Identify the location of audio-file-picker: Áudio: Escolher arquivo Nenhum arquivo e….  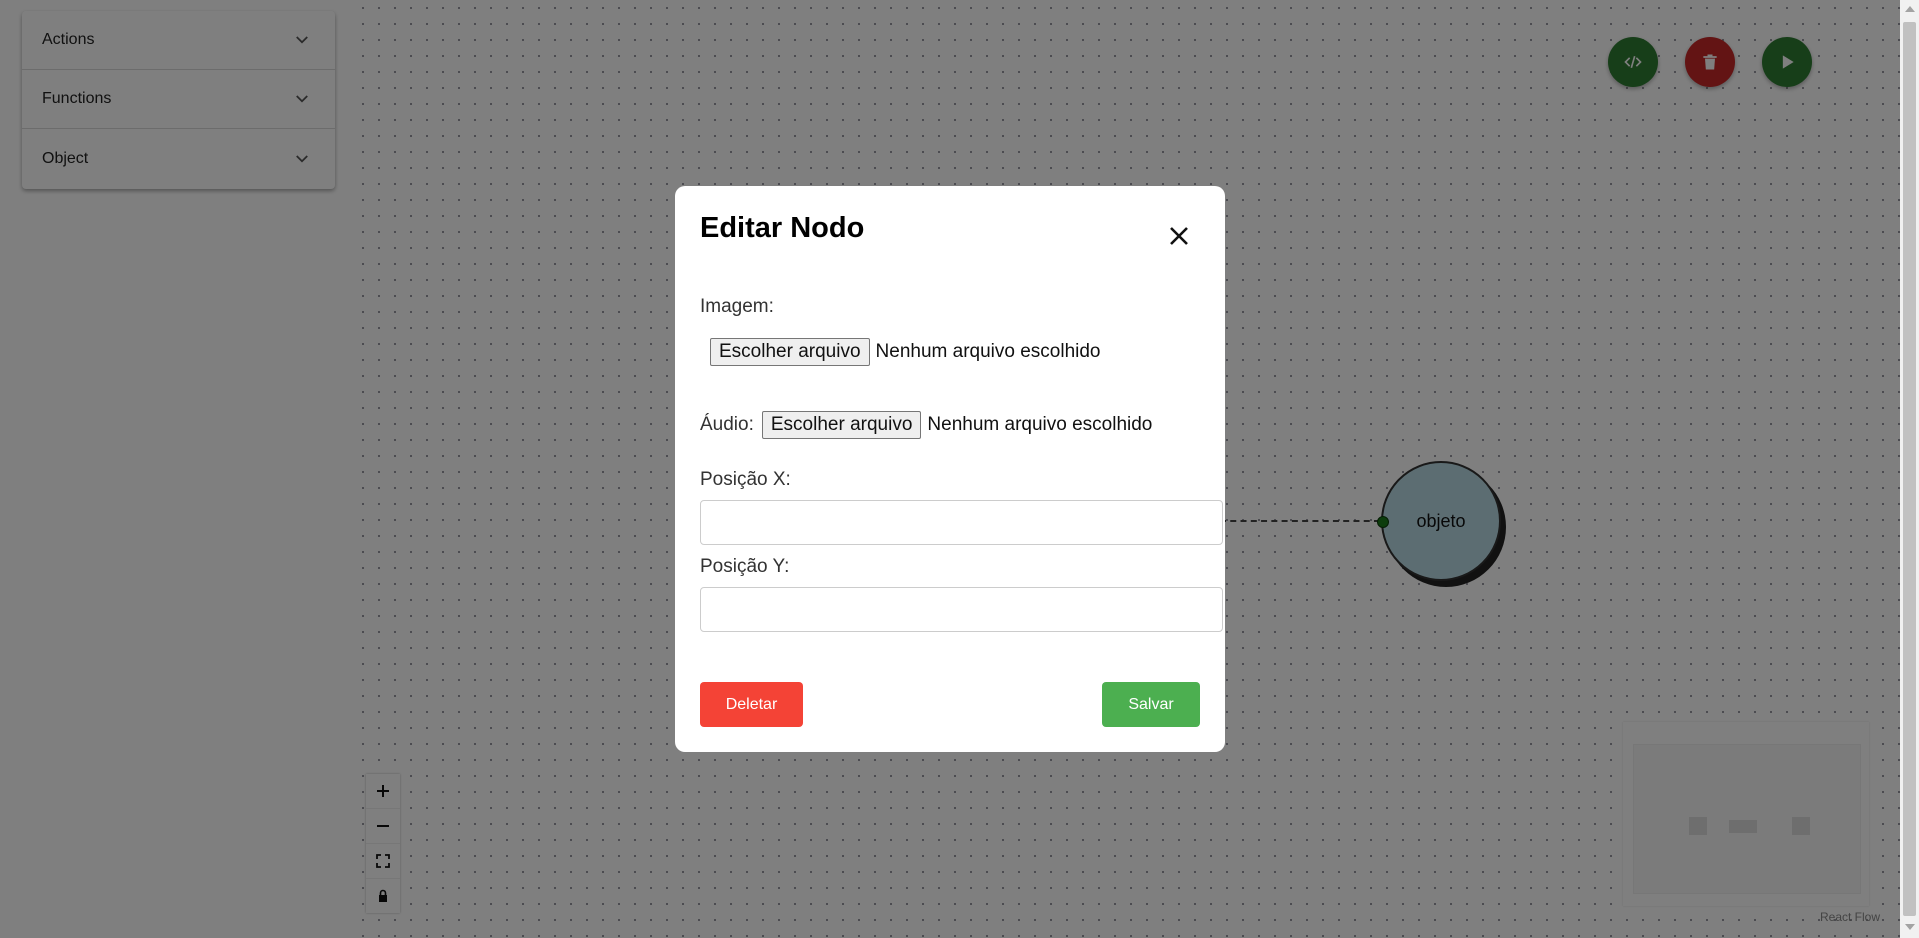
(926, 425).